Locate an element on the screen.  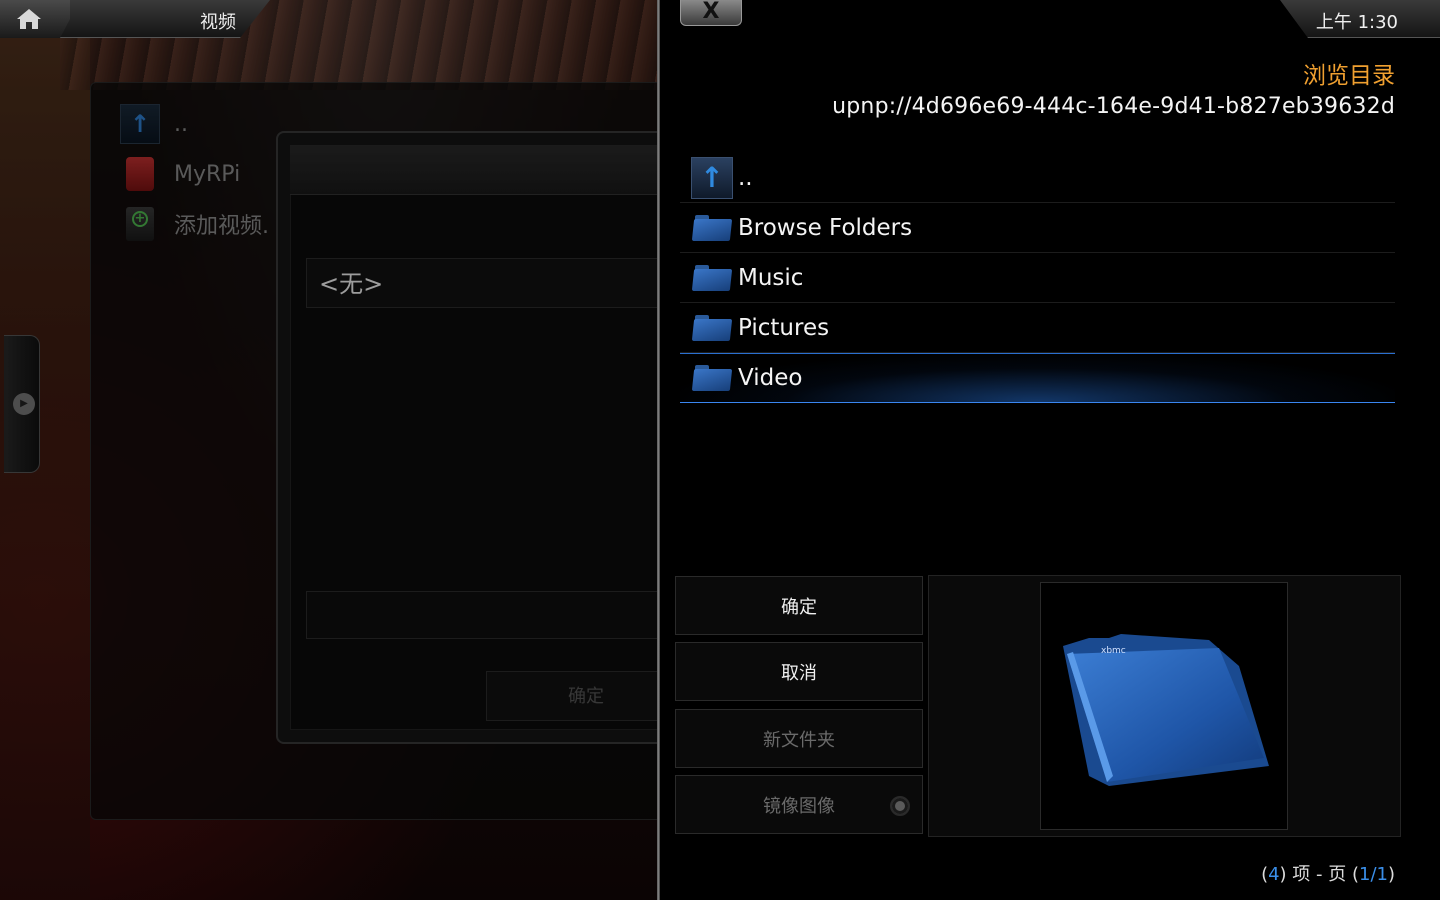
file-label: Music is located at coordinates (771, 277).